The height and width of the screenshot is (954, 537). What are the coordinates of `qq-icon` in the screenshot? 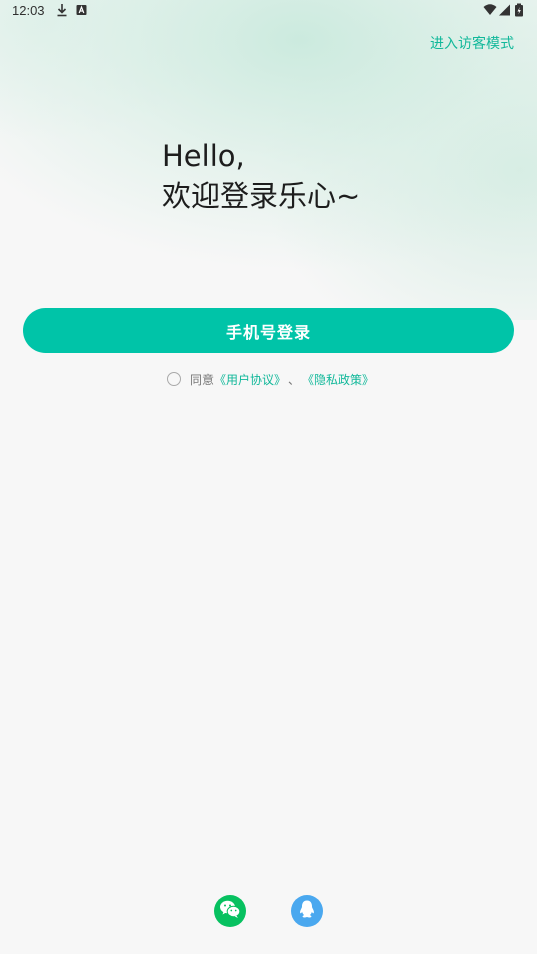 It's located at (307, 911).